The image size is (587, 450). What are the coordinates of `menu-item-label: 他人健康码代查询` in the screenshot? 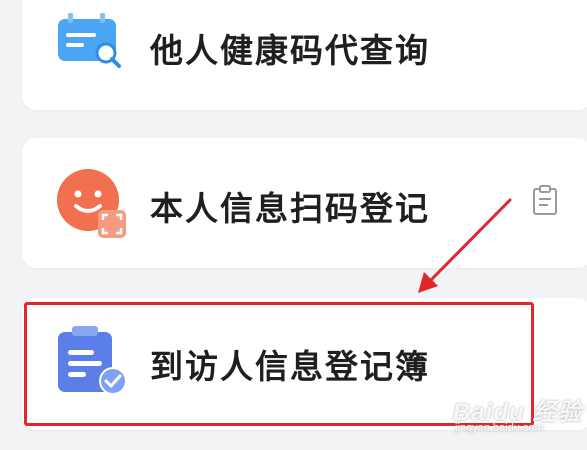 It's located at (290, 50).